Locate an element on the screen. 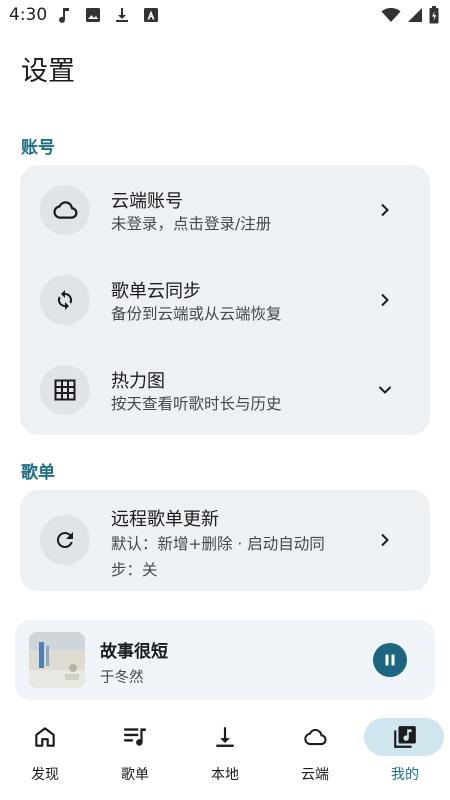 The image size is (450, 800). row-subtitle: 按天查看听歌时长与历史 is located at coordinates (196, 404).